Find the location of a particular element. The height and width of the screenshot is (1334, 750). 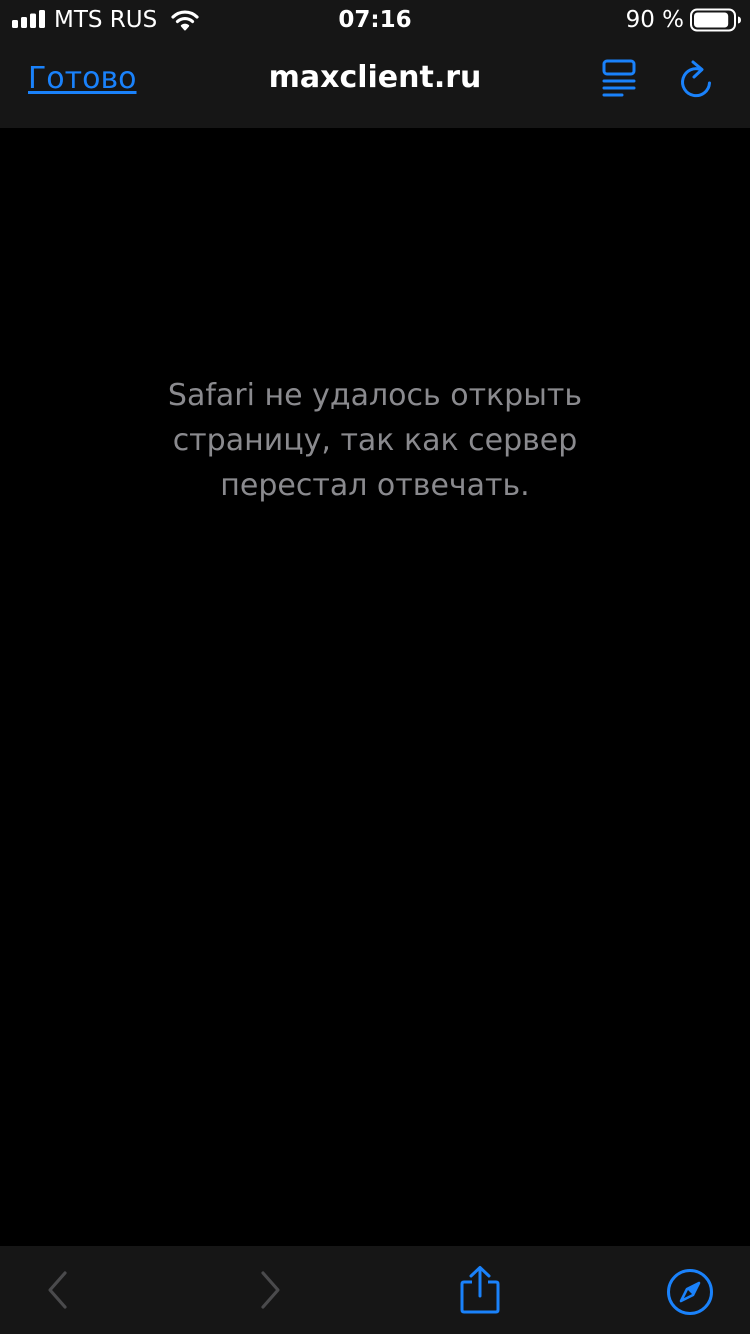

share-button is located at coordinates (480, 1290).